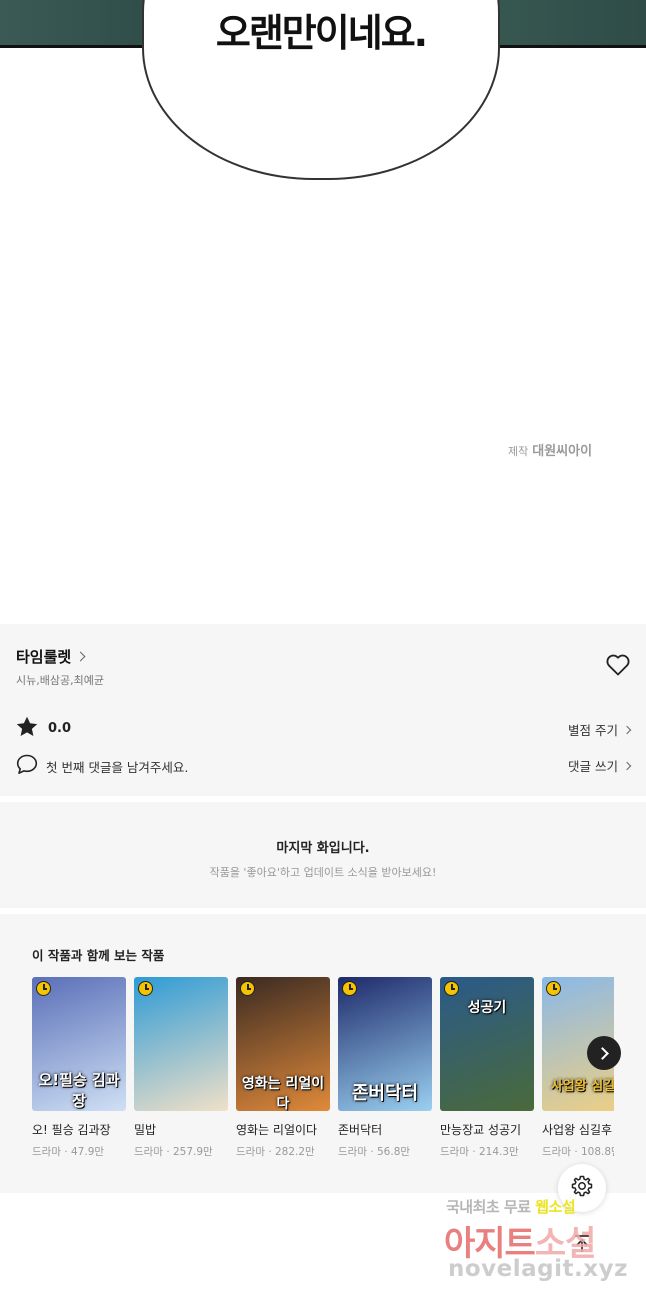 The image size is (646, 1309). Describe the element at coordinates (283, 1044) in the screenshot. I see `cover-thumbnail: 영화는 리얼이다` at that location.